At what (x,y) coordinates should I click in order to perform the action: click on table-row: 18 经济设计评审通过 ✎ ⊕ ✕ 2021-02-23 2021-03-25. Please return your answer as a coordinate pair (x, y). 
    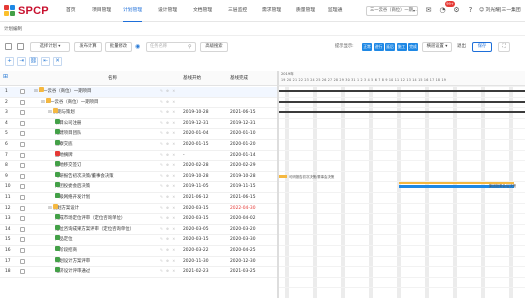
    Looking at the image, I should click on (139, 272).